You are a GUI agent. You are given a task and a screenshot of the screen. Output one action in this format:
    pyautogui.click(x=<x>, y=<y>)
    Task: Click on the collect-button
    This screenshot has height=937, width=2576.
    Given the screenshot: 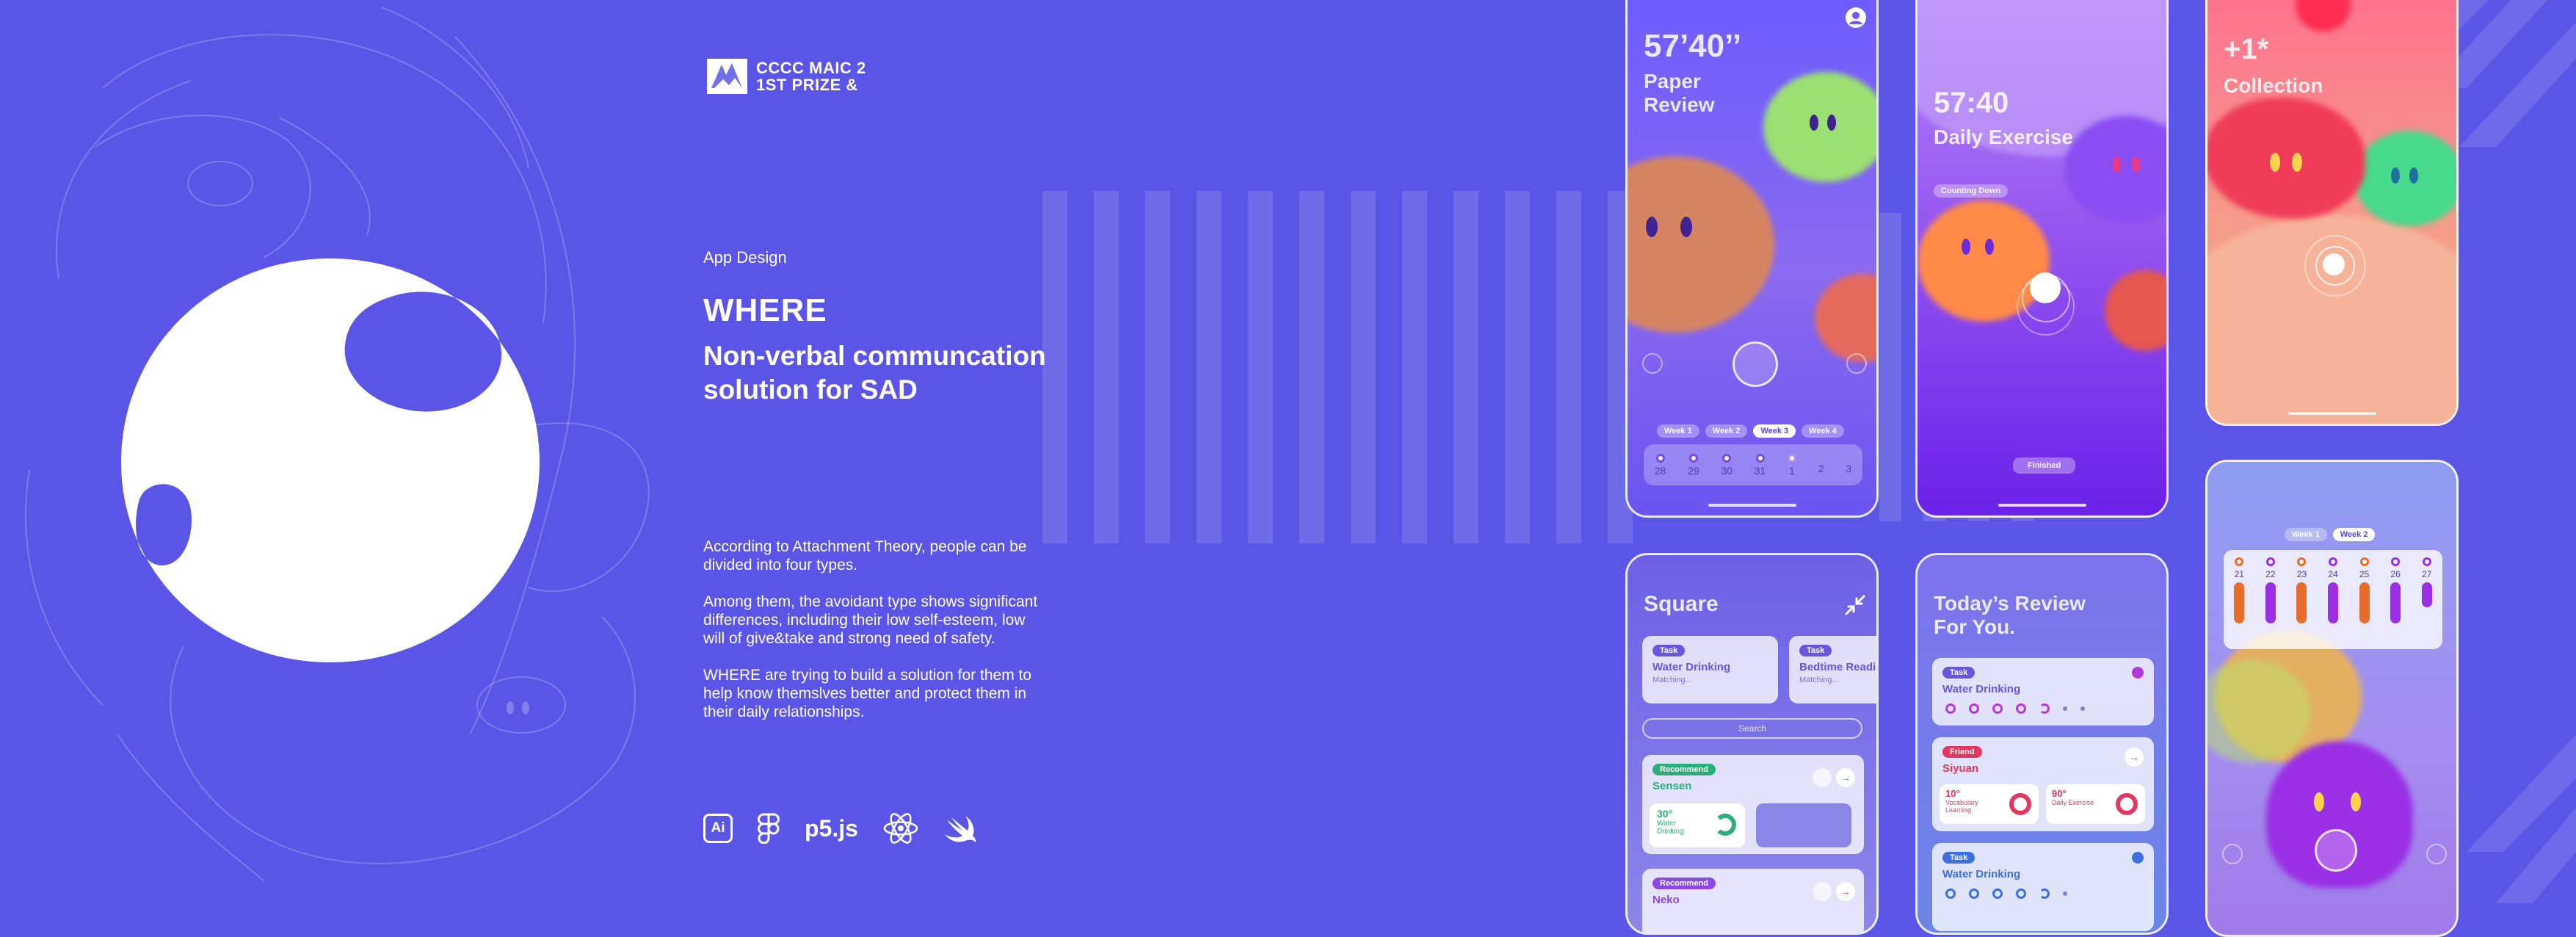 What is the action you would take?
    pyautogui.click(x=2334, y=264)
    